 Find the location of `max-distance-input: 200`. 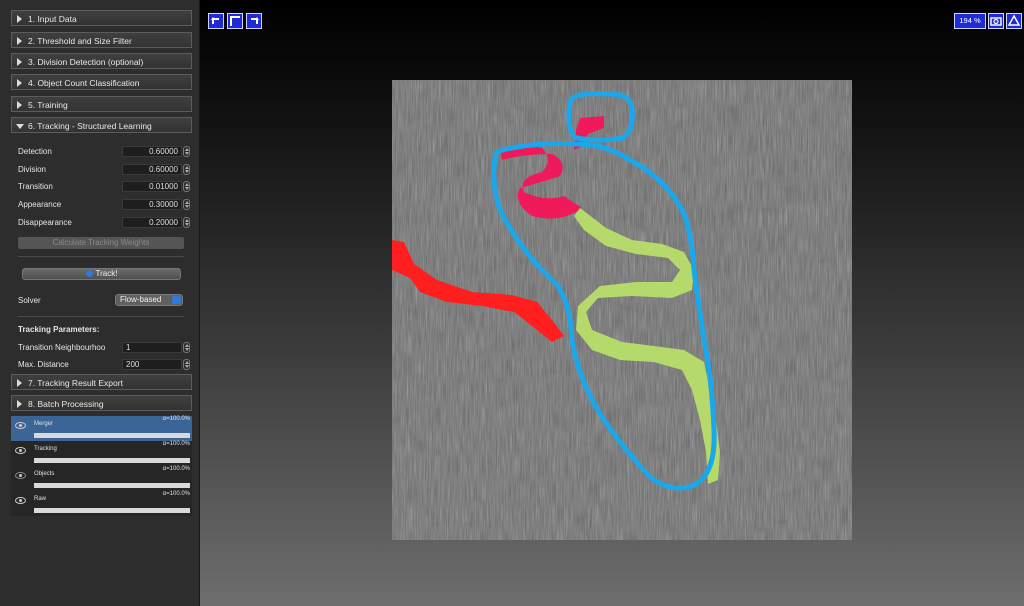

max-distance-input: 200 is located at coordinates (152, 364).